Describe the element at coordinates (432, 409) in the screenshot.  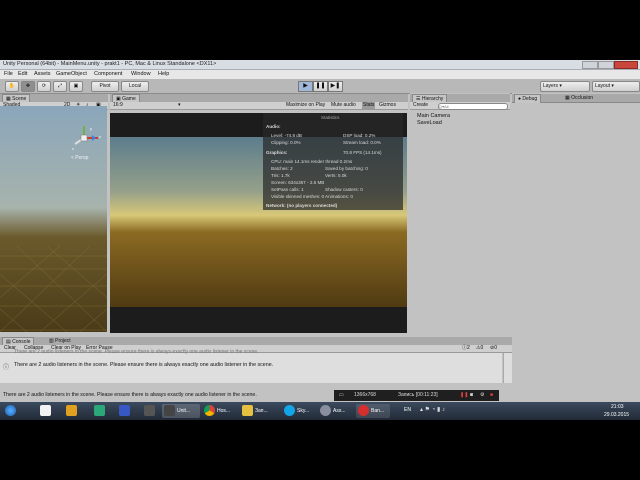
I see `tray-icons: ▴ ⚑ ◔ ▮ ♪` at that location.